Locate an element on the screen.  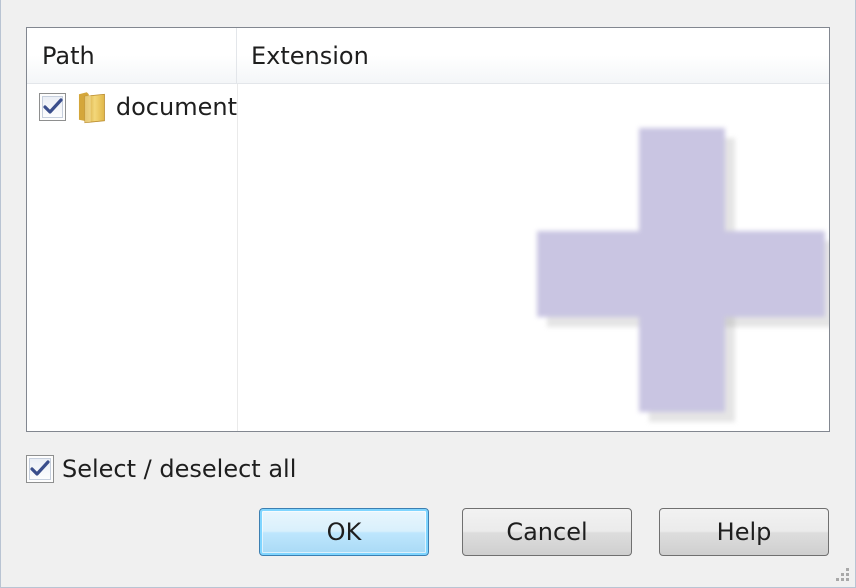
list-item: document is located at coordinates (132, 107).